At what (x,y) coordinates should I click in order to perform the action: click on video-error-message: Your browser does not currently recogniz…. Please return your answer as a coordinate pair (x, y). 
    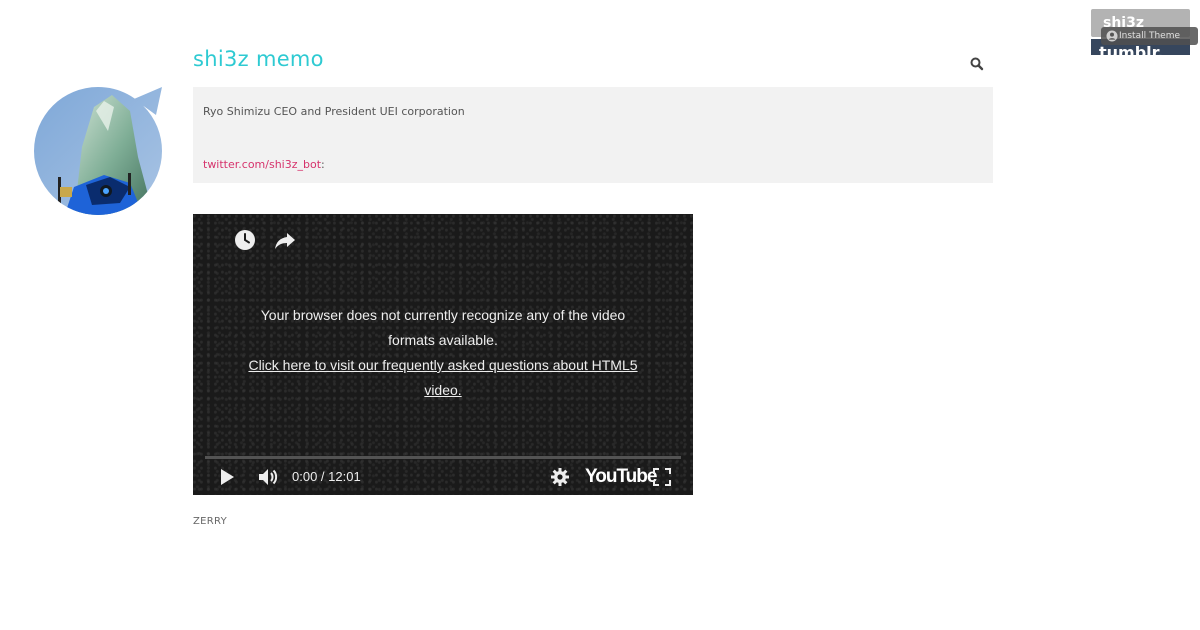
    Looking at the image, I should click on (443, 353).